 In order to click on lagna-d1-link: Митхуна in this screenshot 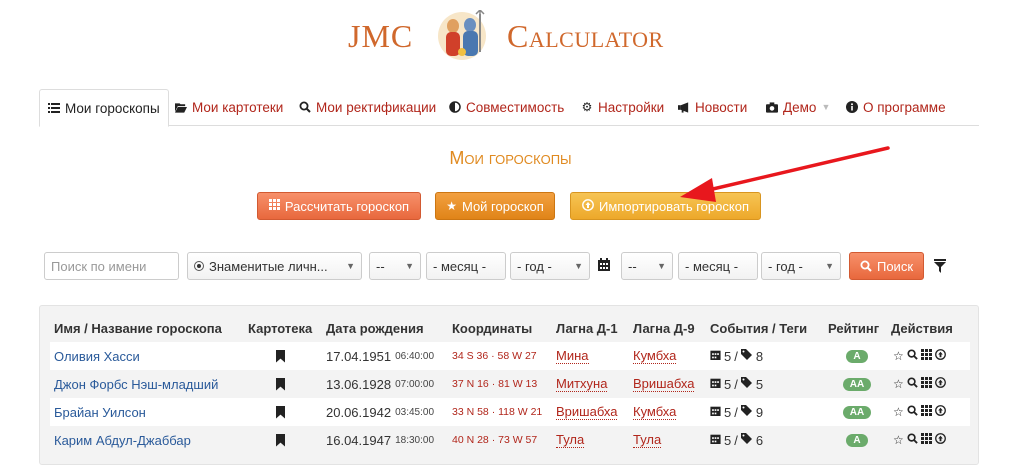, I will do `click(582, 384)`.